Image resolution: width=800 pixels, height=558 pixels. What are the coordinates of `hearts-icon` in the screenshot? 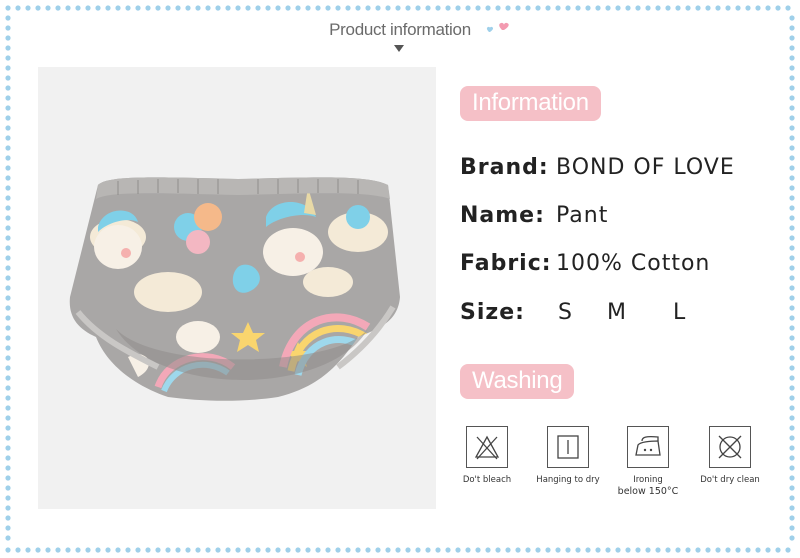 It's located at (497, 27).